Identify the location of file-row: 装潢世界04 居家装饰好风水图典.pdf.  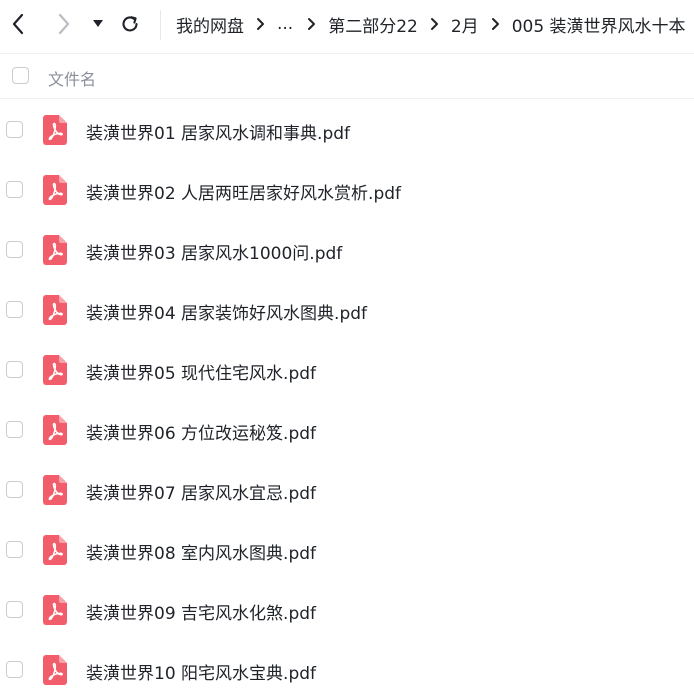
(347, 310).